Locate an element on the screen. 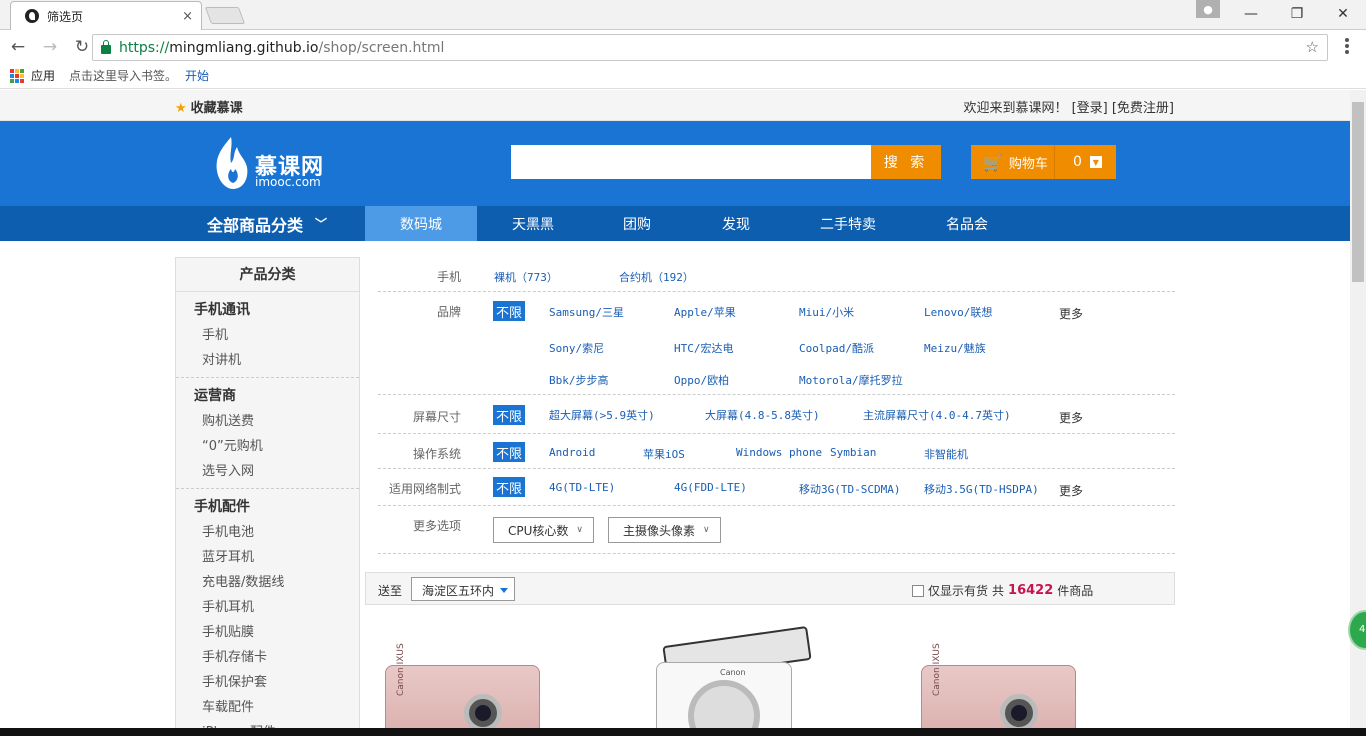 The image size is (1366, 736). filter-option: Coolpad/酷派 is located at coordinates (836, 348).